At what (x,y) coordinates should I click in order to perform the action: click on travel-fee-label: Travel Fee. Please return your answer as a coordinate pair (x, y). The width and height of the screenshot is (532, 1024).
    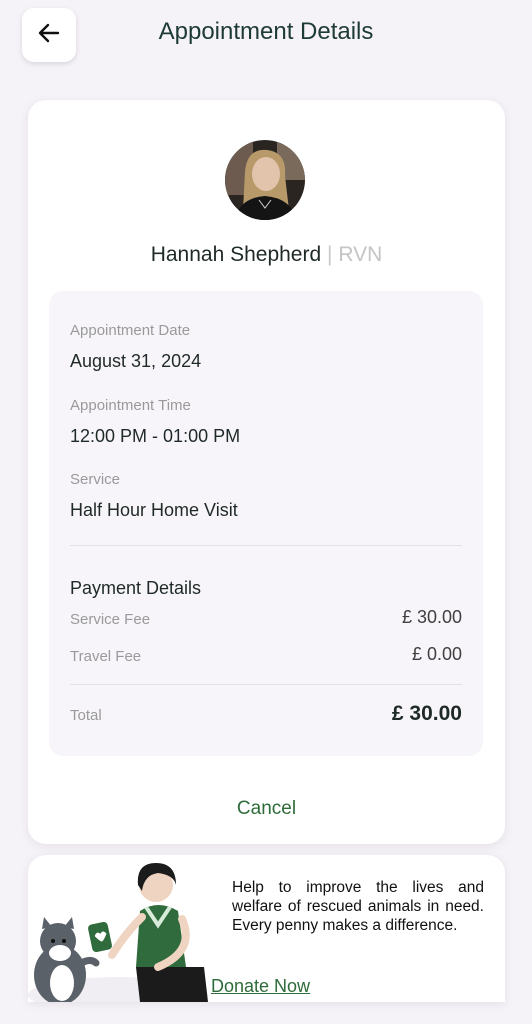
    Looking at the image, I should click on (106, 656).